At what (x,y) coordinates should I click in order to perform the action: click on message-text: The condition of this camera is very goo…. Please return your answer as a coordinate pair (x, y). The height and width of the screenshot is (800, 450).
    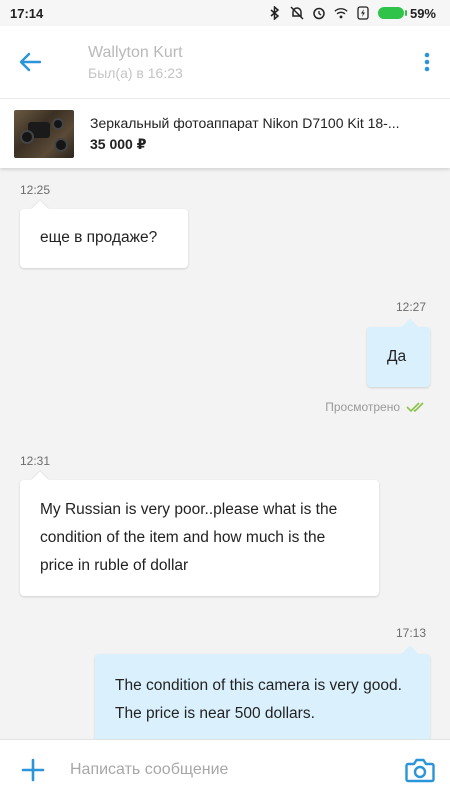
    Looking at the image, I should click on (258, 699).